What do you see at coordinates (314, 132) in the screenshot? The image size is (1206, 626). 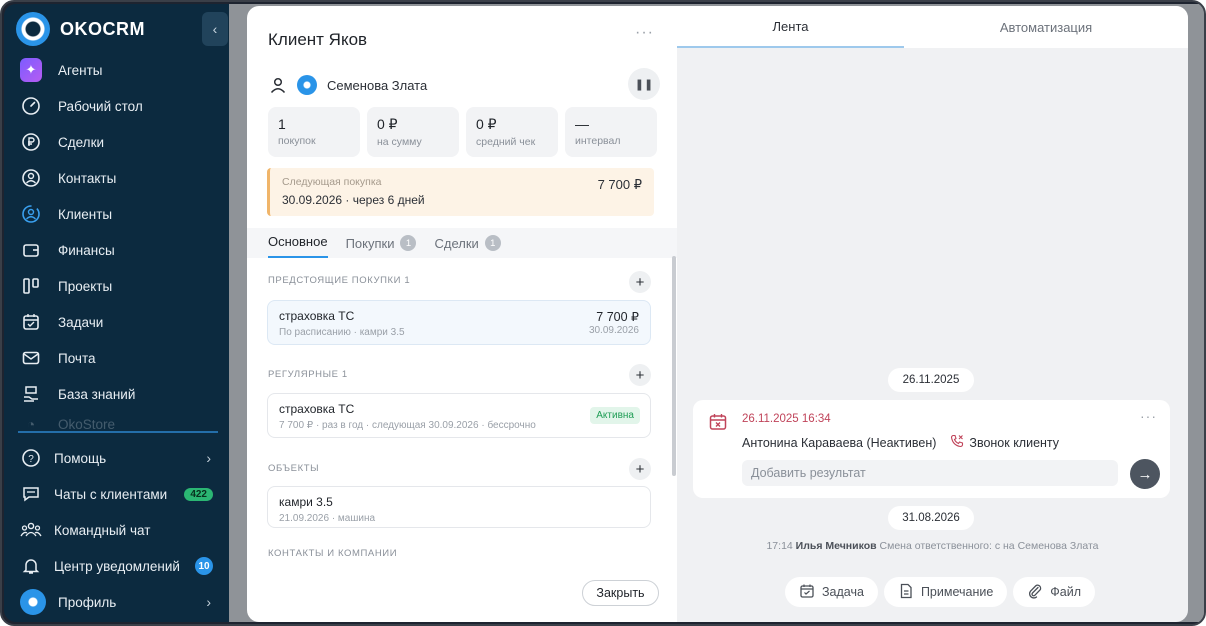 I see `stat-purchases: 1 покупок` at bounding box center [314, 132].